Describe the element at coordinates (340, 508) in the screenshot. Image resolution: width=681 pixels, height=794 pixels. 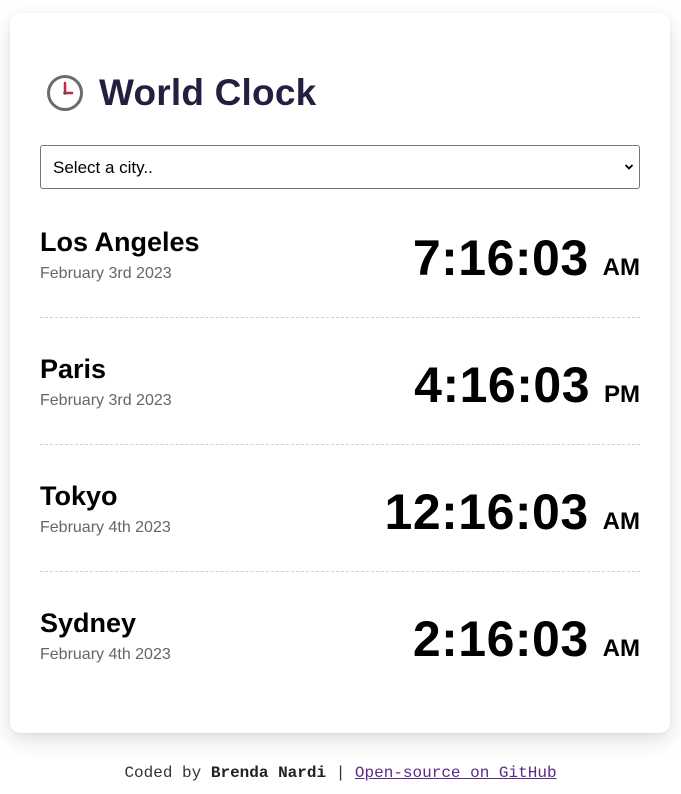
I see `city-row-tokyo: Tokyo February 4th 2023 12:16:03 AM` at that location.